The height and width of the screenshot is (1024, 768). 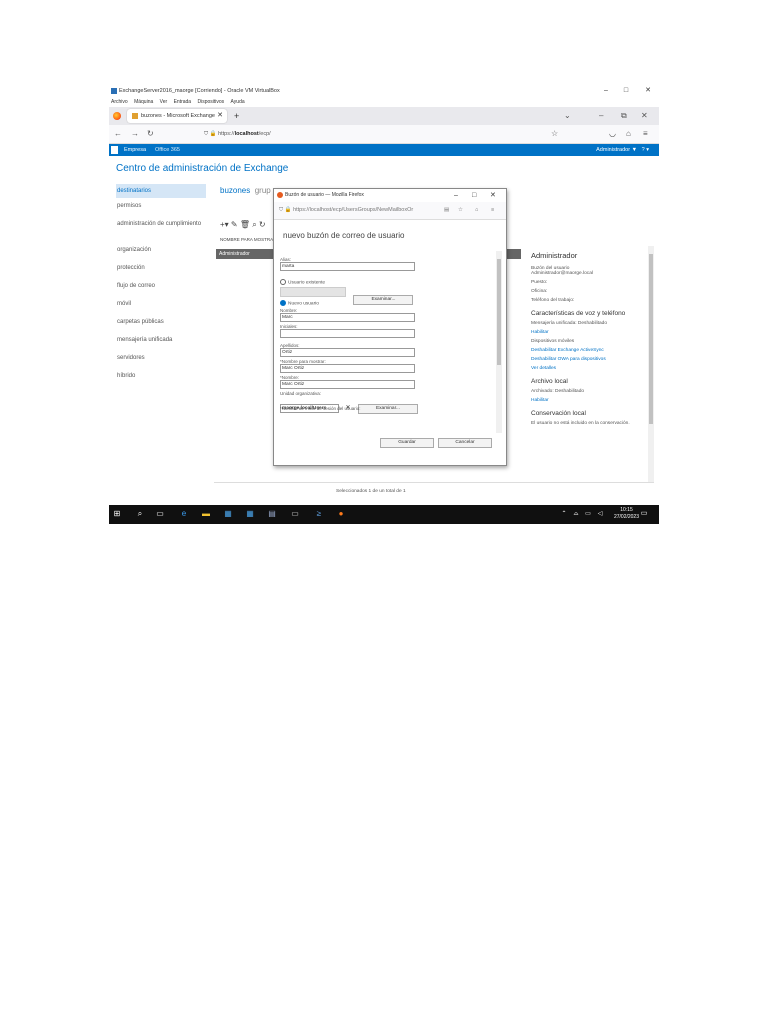 What do you see at coordinates (235, 190) in the screenshot?
I see `subtab-buzones: buzones` at bounding box center [235, 190].